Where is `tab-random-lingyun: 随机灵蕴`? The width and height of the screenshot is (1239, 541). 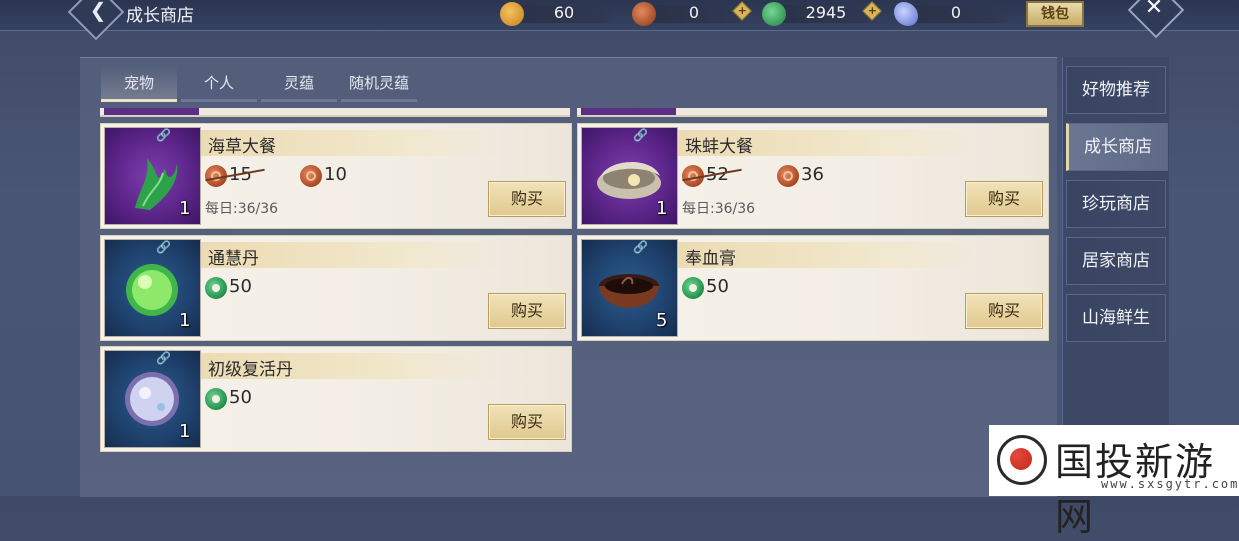
tab-random-lingyun: 随机灵蕴 is located at coordinates (379, 84).